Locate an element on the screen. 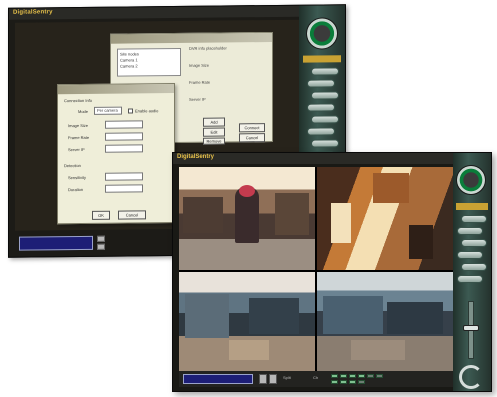  info-line: DVR info placeholder is located at coordinates (208, 48).